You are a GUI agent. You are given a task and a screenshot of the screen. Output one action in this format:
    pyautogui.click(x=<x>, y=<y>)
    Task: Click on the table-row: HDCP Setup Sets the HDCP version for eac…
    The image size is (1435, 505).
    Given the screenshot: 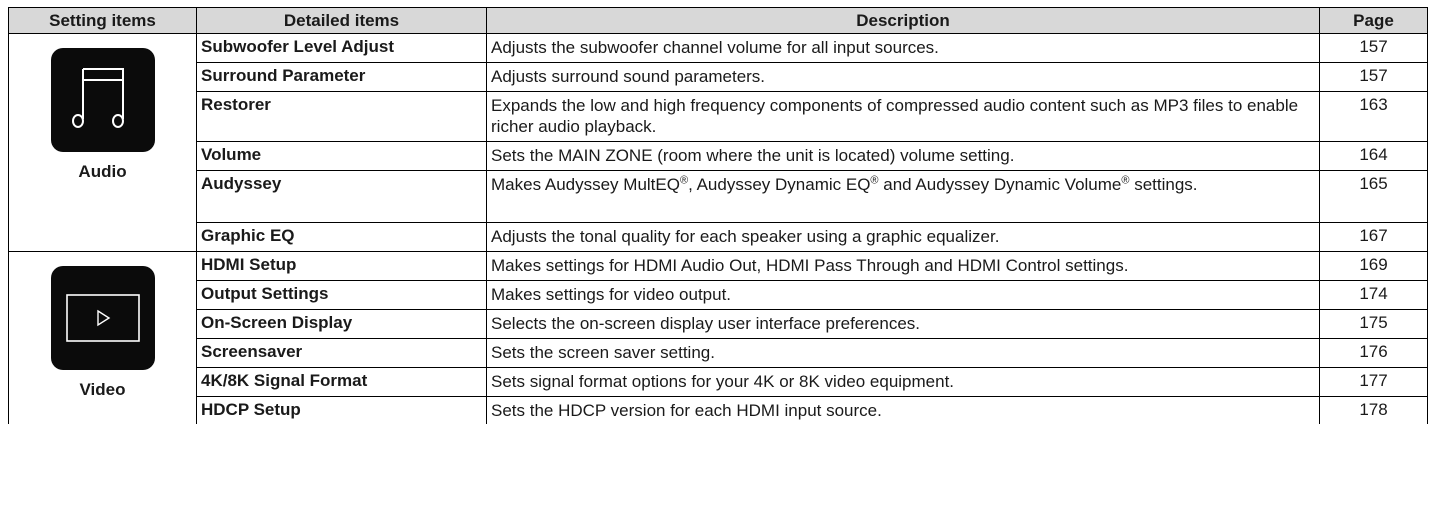 What is the action you would take?
    pyautogui.click(x=718, y=410)
    